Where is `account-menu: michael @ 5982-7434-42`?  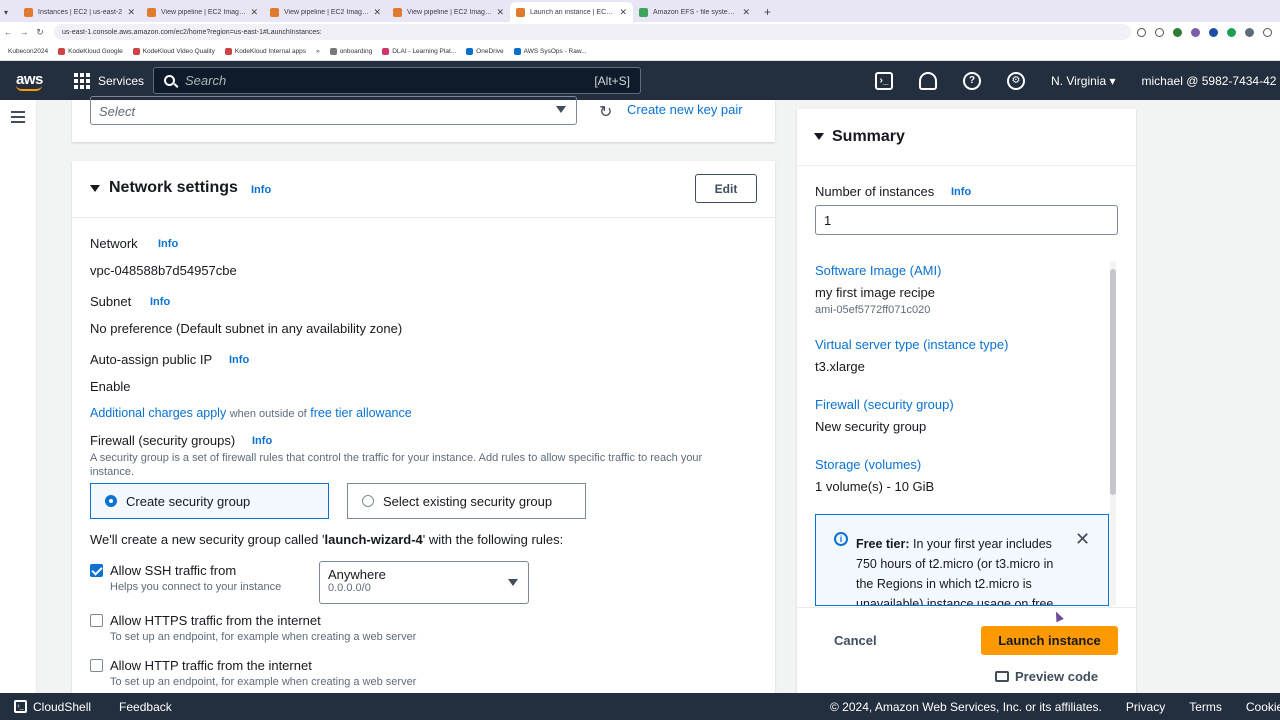 account-menu: michael @ 5982-7434-42 is located at coordinates (1209, 81).